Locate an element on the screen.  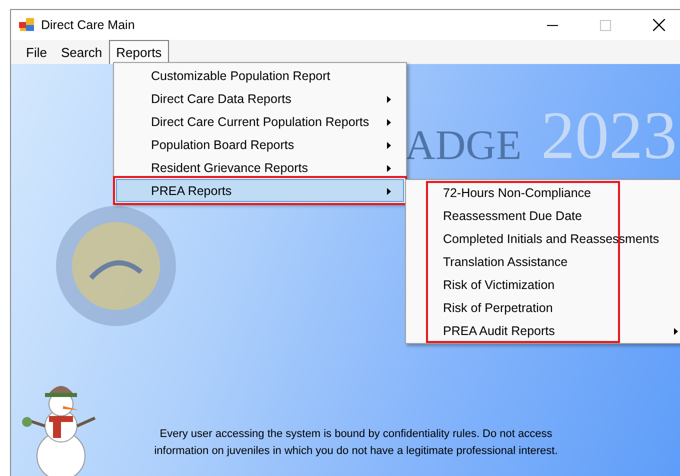
confidentiality-notice: Every user accessing the system is bound by confidentiality rules. Do not access information on juveniles in which you do not have a legitimate professional interest. is located at coordinates (356, 443).